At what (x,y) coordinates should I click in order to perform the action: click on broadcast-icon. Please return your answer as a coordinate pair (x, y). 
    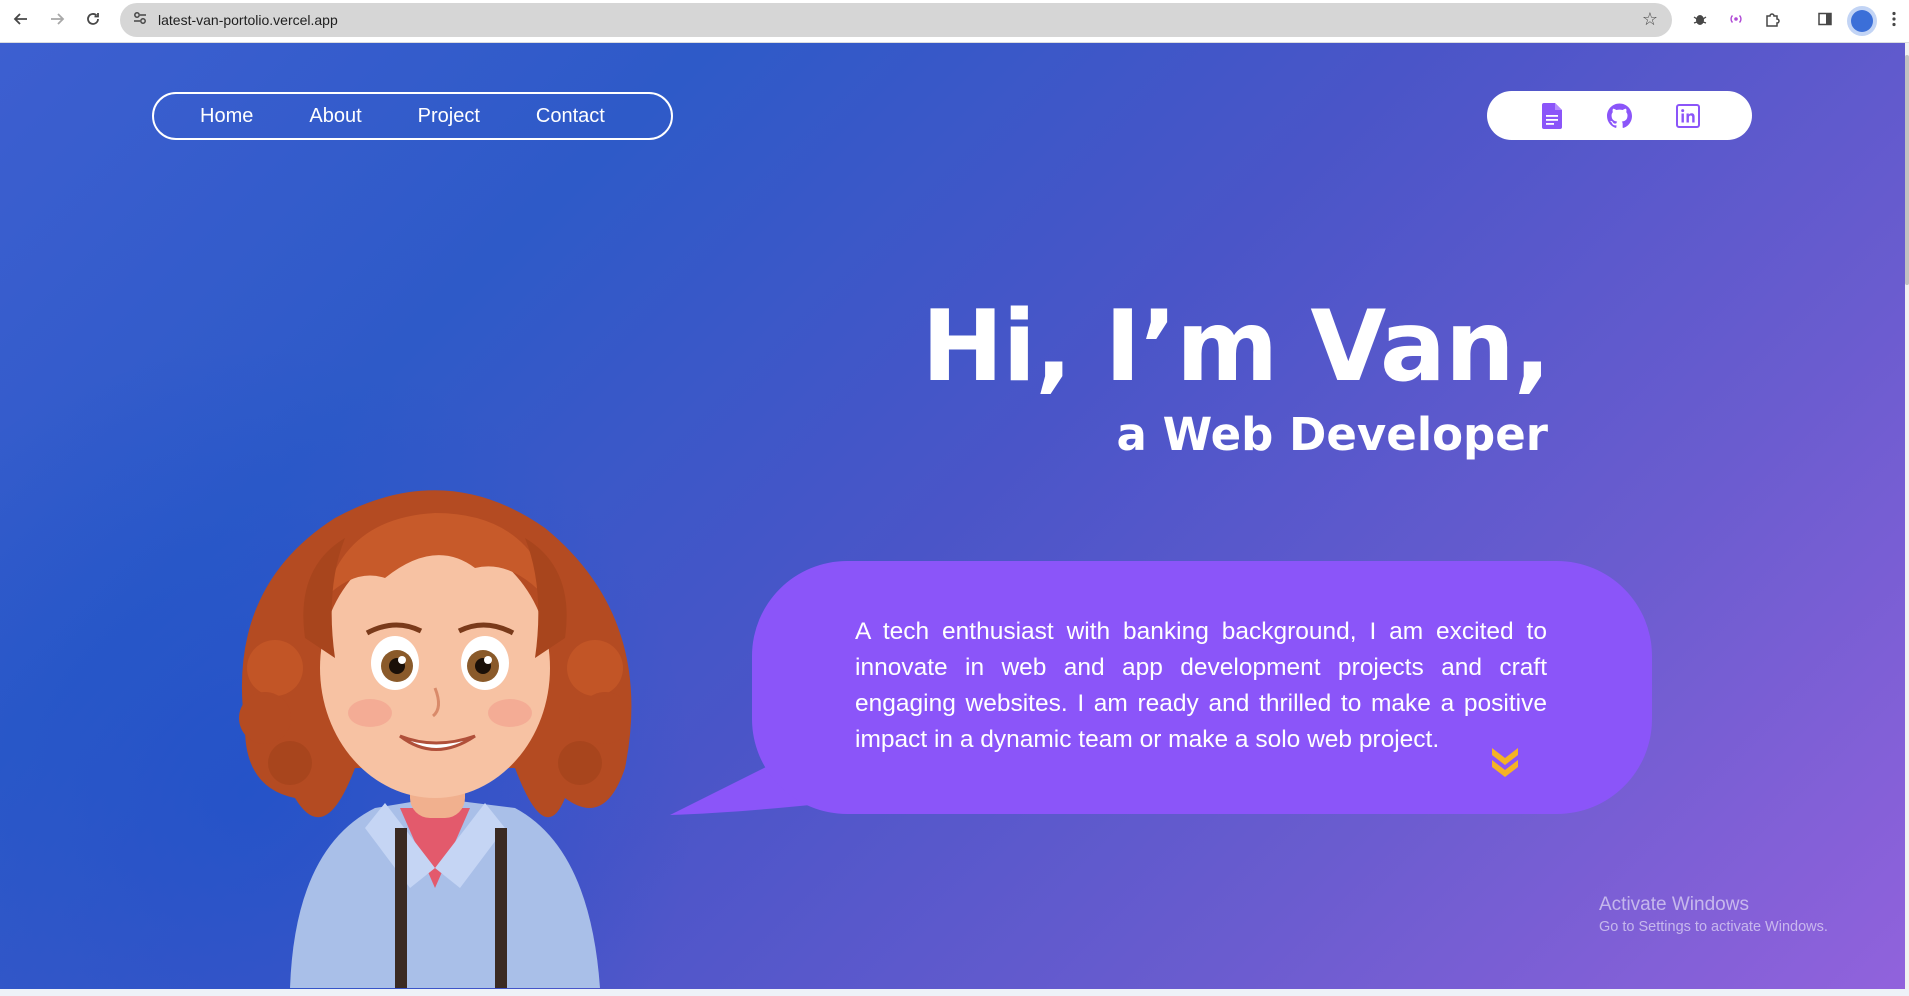
    Looking at the image, I should click on (1736, 21).